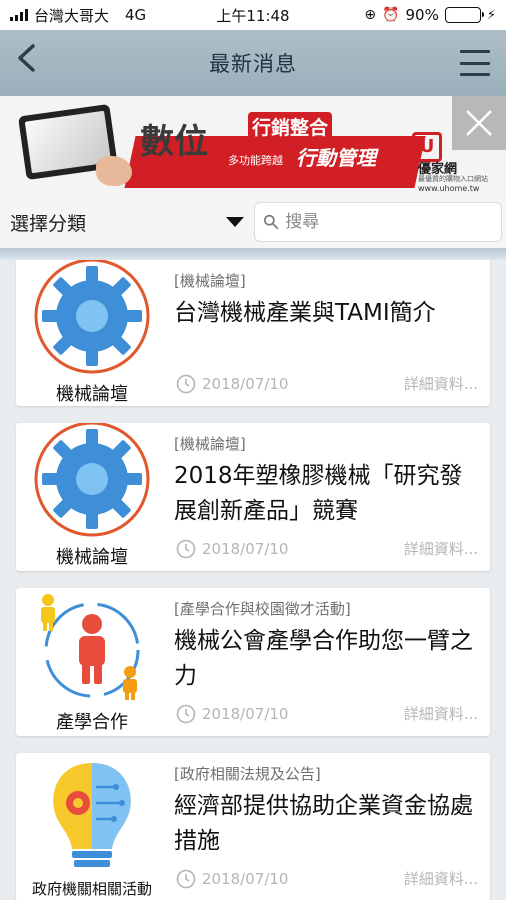 Image resolution: width=506 pixels, height=900 pixels. What do you see at coordinates (253, 254) in the screenshot?
I see `filter-divider` at bounding box center [253, 254].